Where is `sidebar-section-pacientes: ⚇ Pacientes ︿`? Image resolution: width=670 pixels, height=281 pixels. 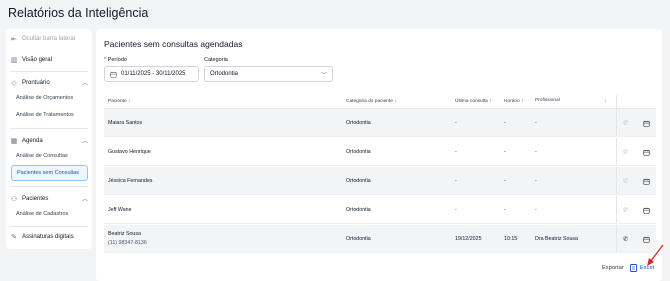
sidebar-section-pacientes: ⚇ Pacientes ︿ is located at coordinates (49, 199).